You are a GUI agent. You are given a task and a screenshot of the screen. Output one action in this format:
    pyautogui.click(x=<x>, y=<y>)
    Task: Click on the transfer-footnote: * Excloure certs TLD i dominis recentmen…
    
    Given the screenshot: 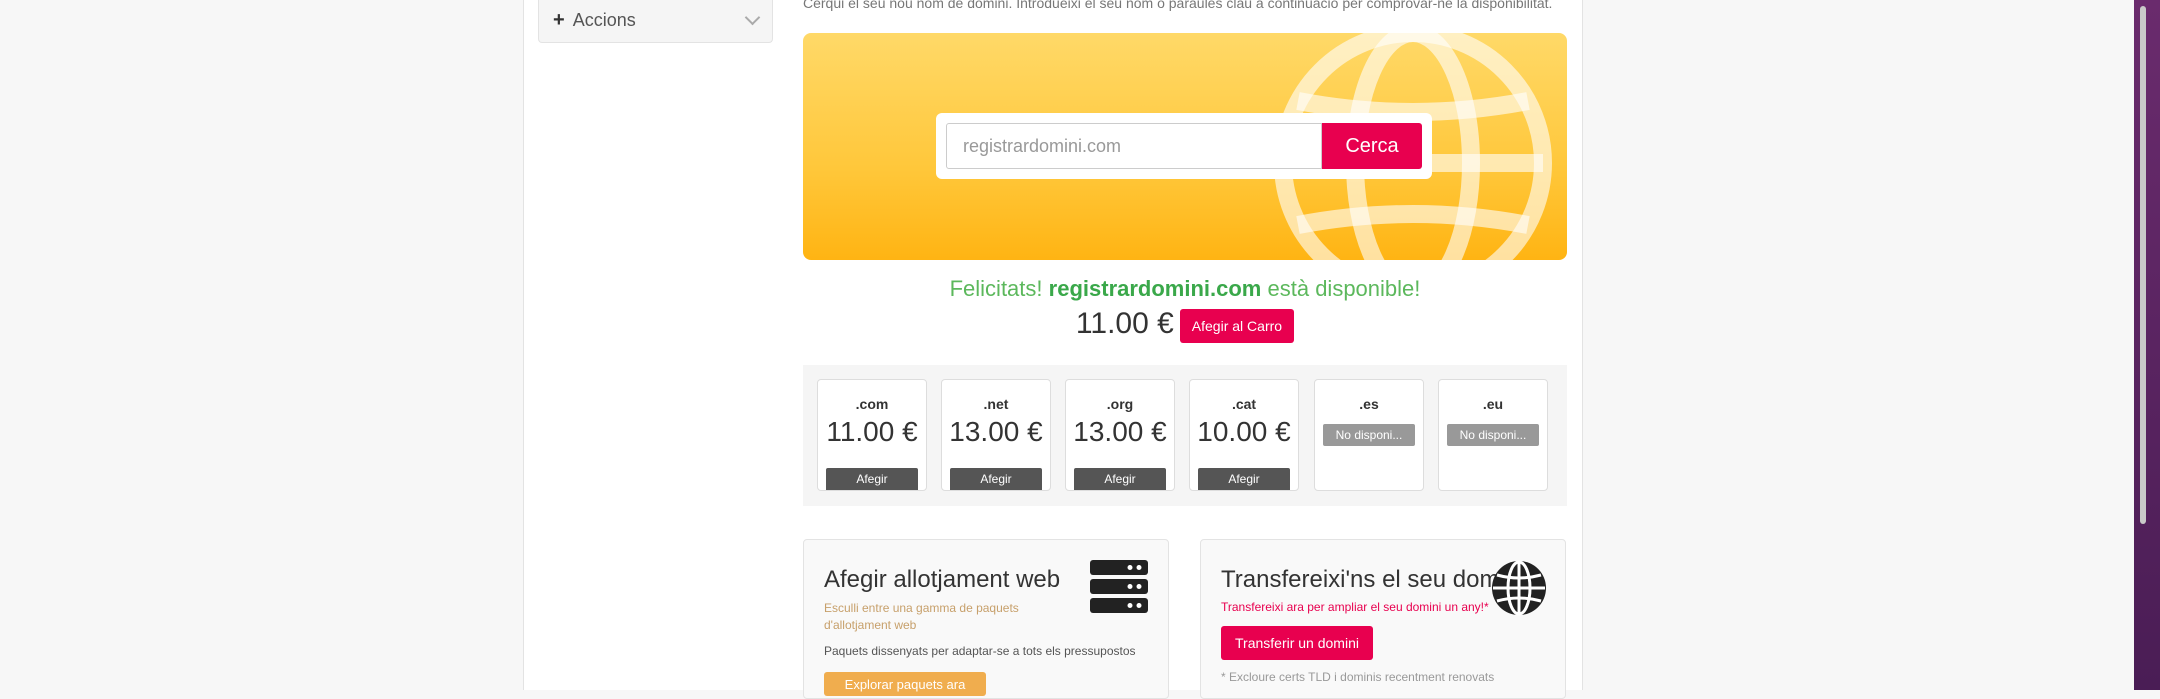 What is the action you would take?
    pyautogui.click(x=1358, y=677)
    